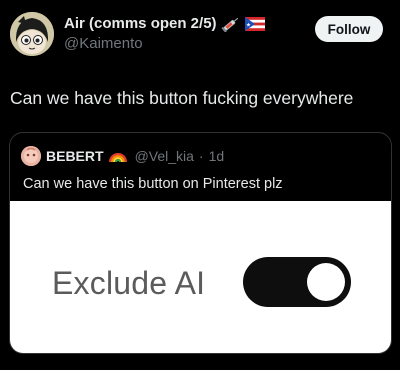 The height and width of the screenshot is (370, 400). I want to click on author-handle: @Kaimento, so click(103, 43).